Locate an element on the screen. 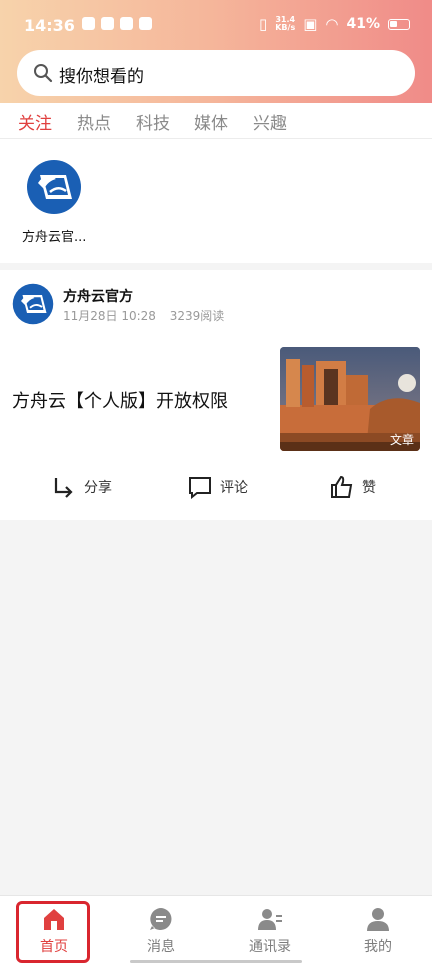 The height and width of the screenshot is (964, 432). post-meta: 11月28日 10:28 3239阅读 is located at coordinates (148, 315).